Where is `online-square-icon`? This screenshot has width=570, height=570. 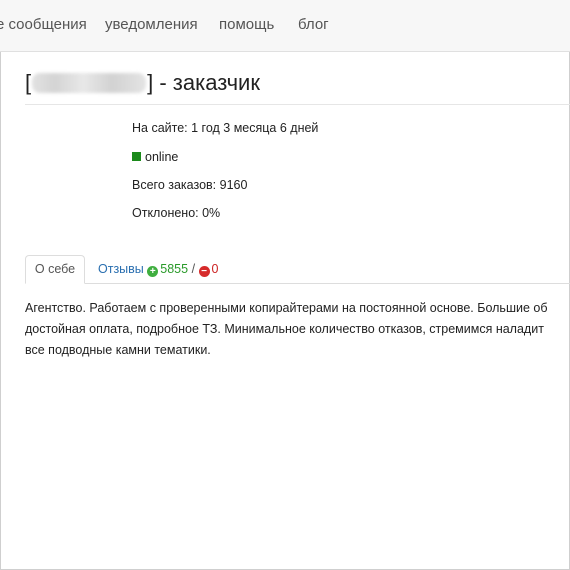
online-square-icon is located at coordinates (136, 156).